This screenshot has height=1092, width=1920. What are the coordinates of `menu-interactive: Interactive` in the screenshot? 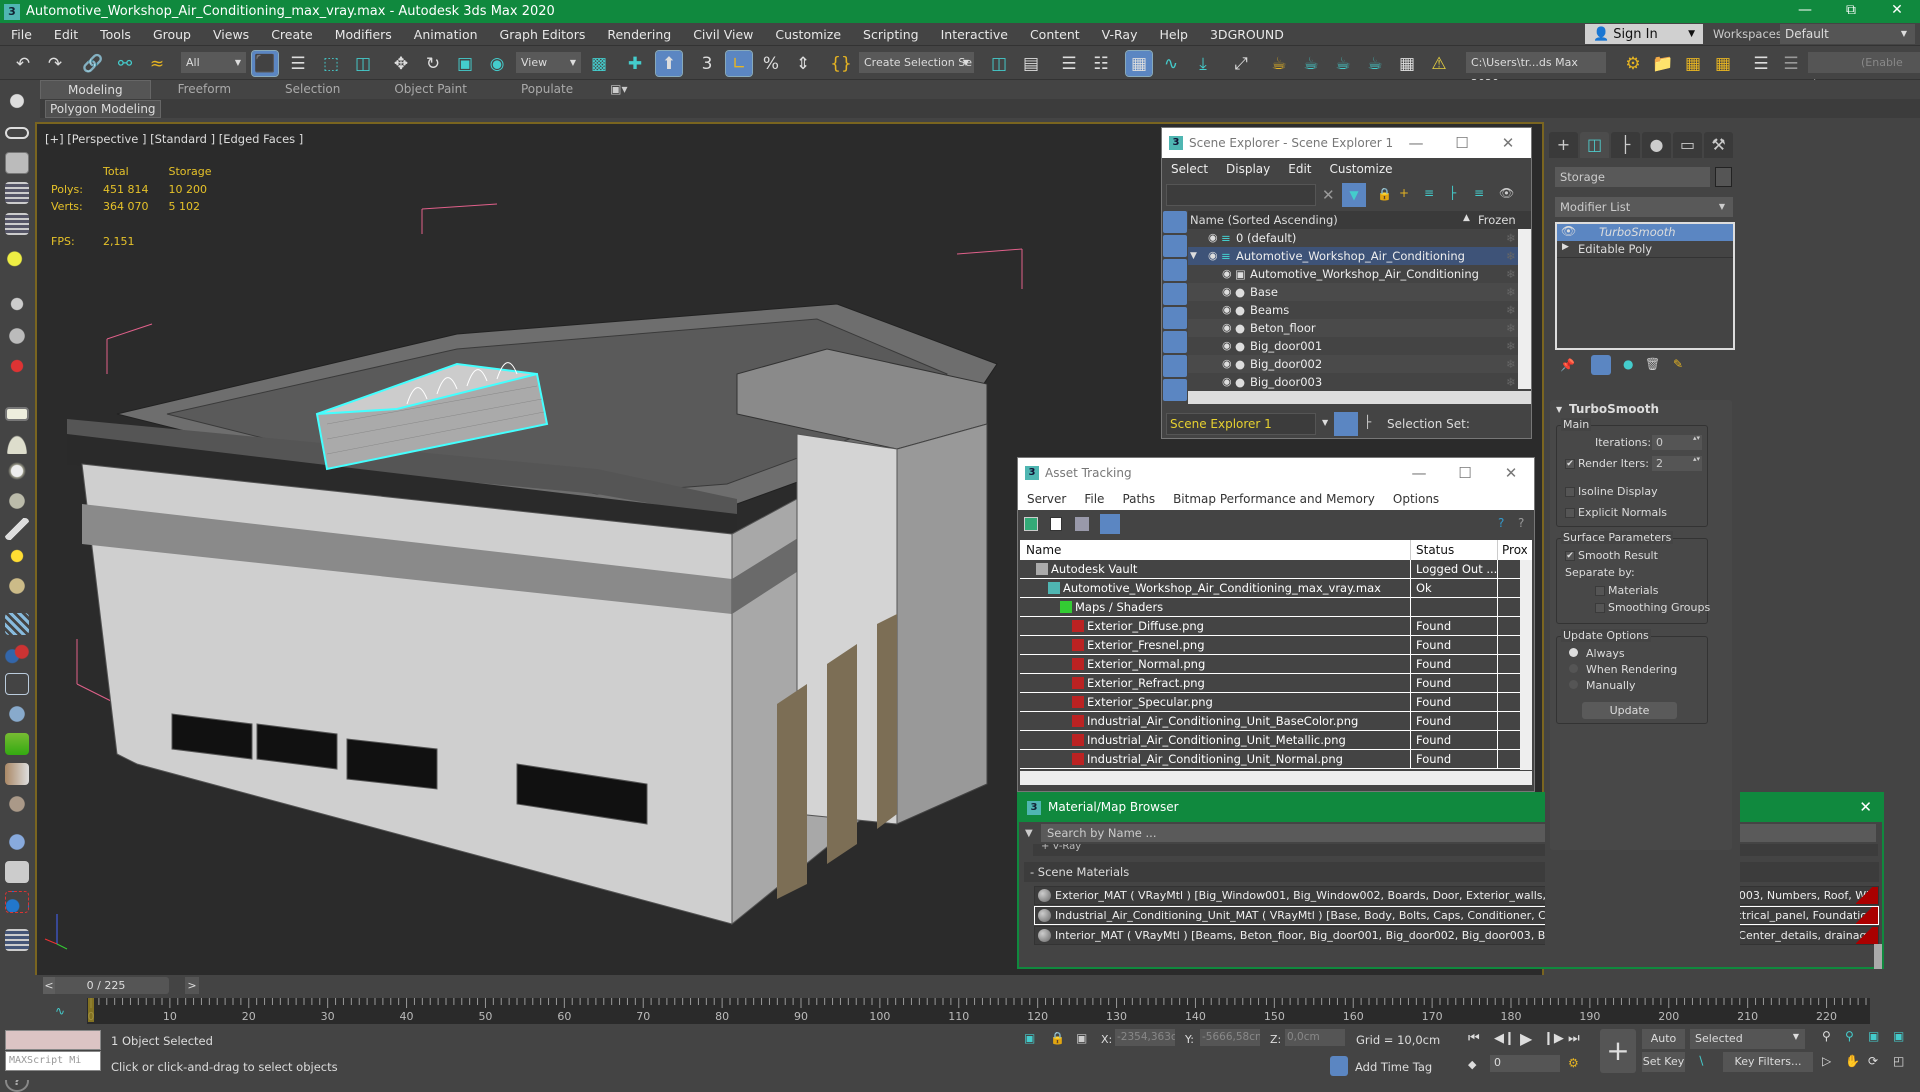 It's located at (974, 34).